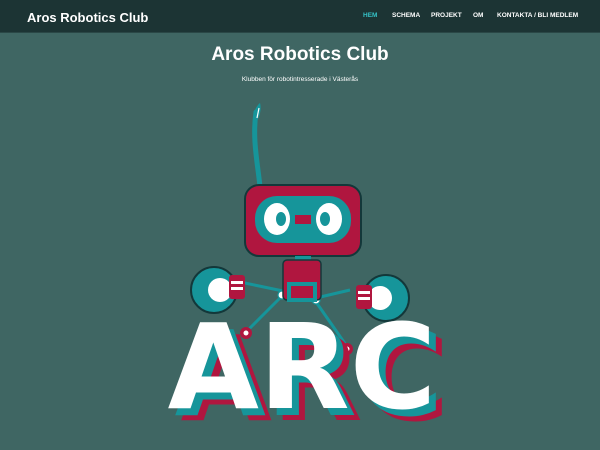 This screenshot has width=600, height=450. Describe the element at coordinates (302, 280) in the screenshot. I see `robot-torso` at that location.